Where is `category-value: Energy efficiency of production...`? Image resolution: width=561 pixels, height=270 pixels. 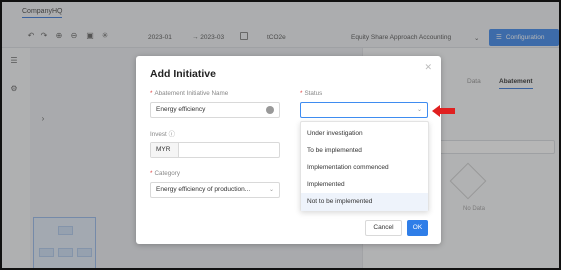
category-value: Energy efficiency of production... is located at coordinates (203, 189).